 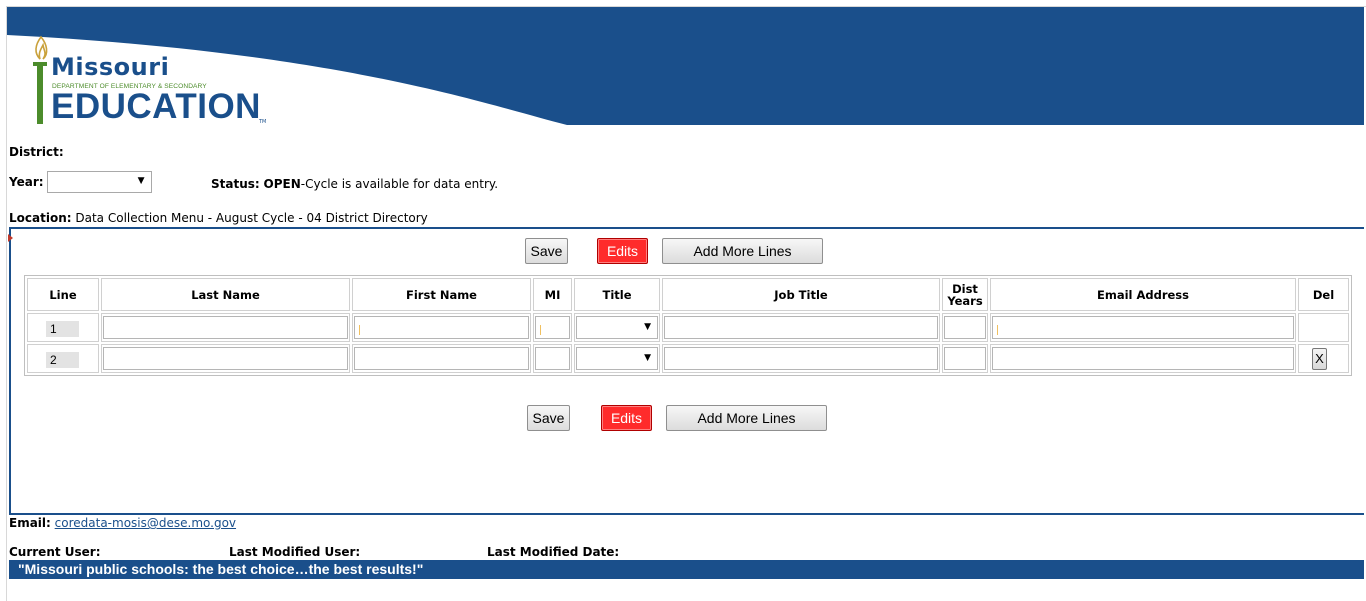 I want to click on location-label: Location:, so click(x=40, y=218).